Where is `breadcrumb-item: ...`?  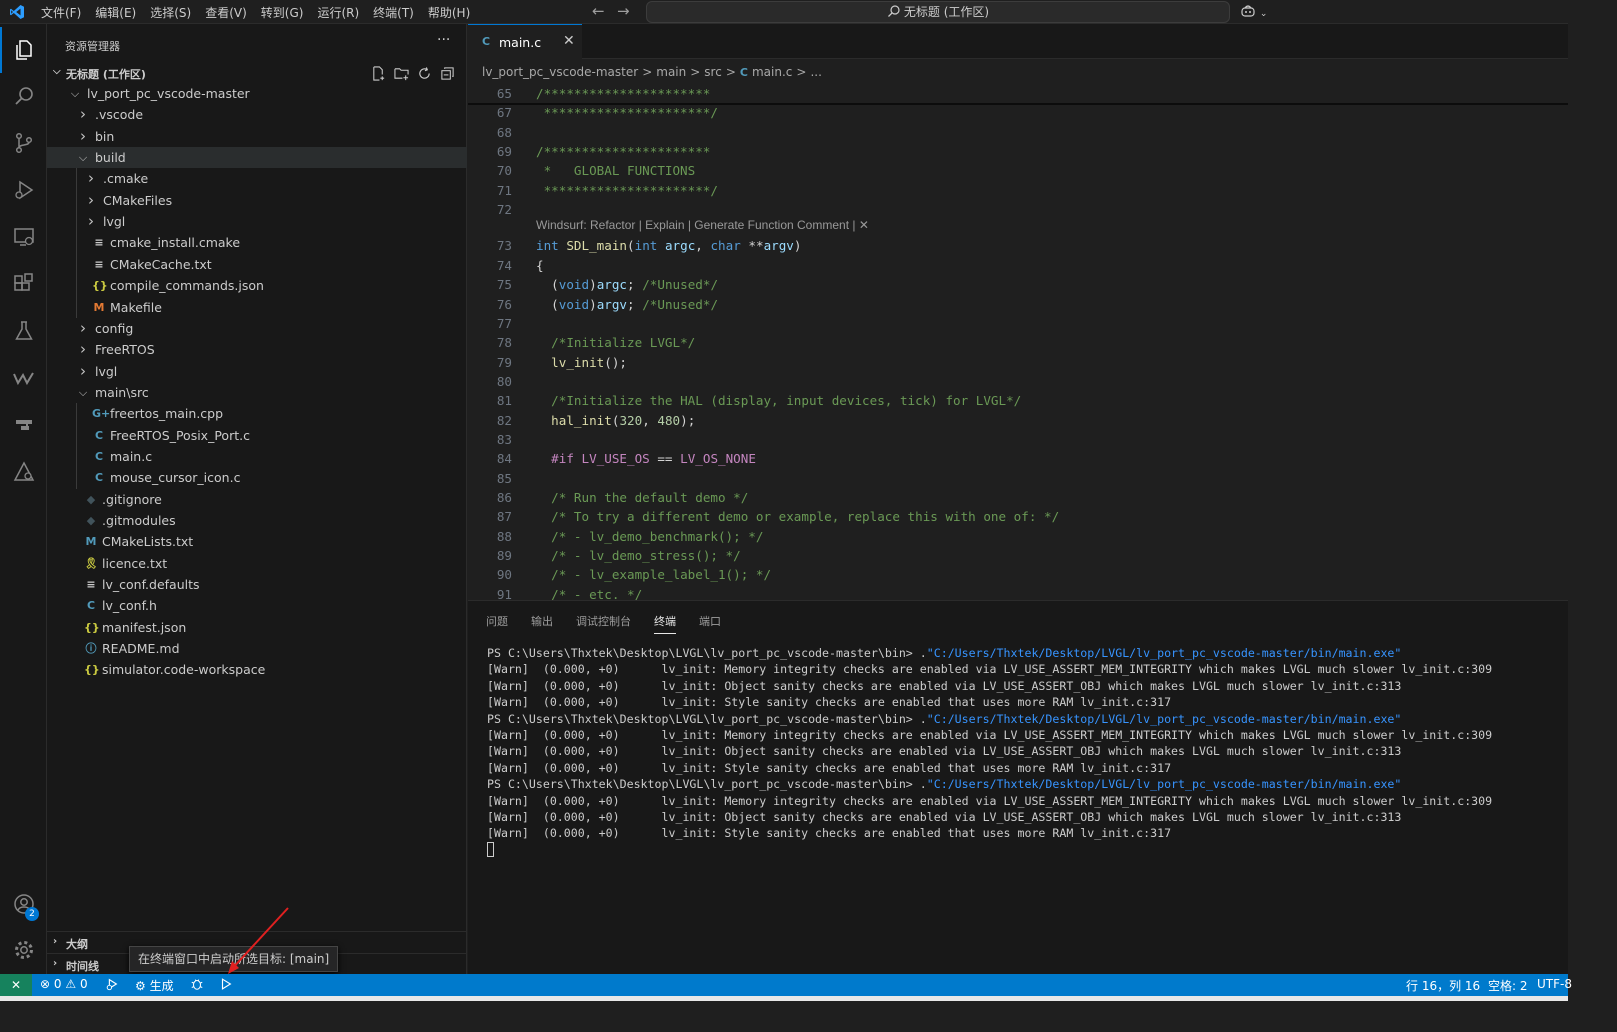 breadcrumb-item: ... is located at coordinates (815, 72).